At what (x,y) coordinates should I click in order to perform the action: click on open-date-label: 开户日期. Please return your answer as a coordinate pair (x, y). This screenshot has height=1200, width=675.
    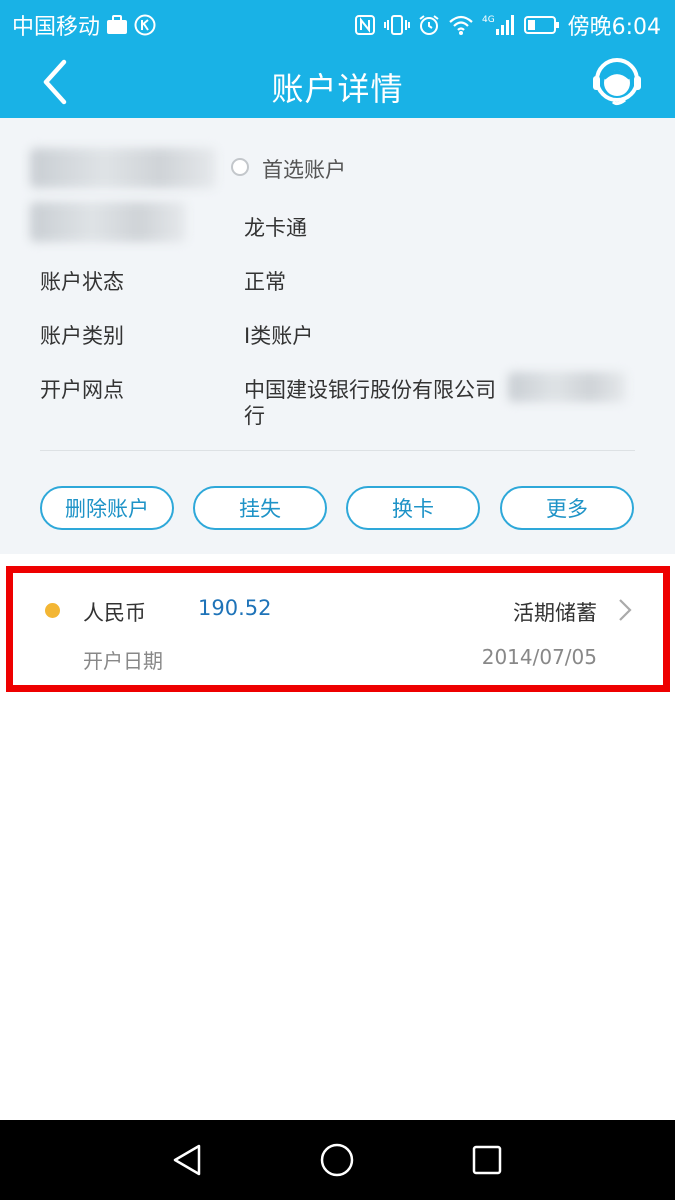
    Looking at the image, I should click on (123, 661).